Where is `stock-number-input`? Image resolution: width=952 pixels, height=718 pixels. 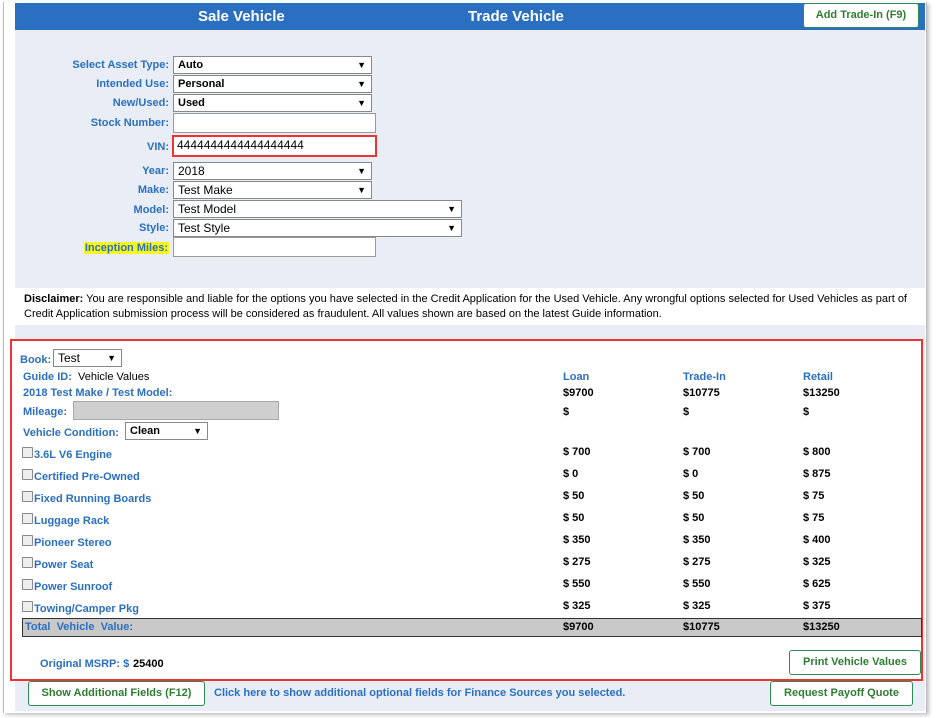 stock-number-input is located at coordinates (274, 123).